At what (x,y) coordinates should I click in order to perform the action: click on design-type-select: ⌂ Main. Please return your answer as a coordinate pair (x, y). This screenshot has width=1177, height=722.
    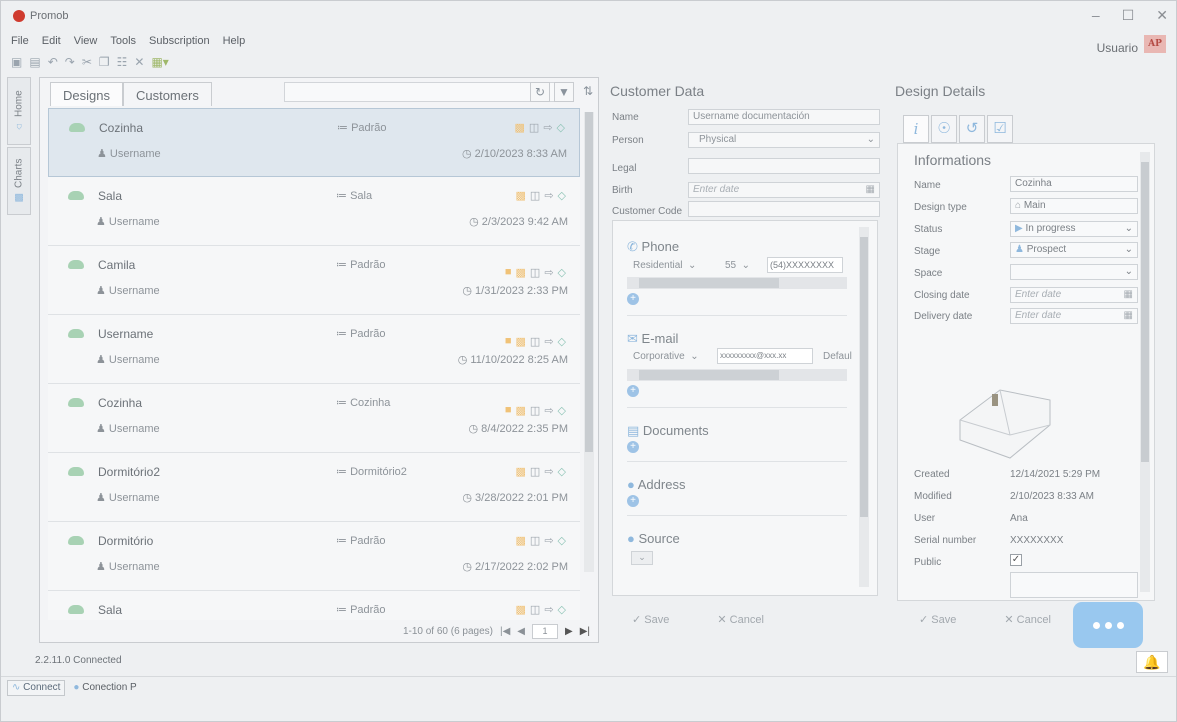
    Looking at the image, I should click on (1074, 206).